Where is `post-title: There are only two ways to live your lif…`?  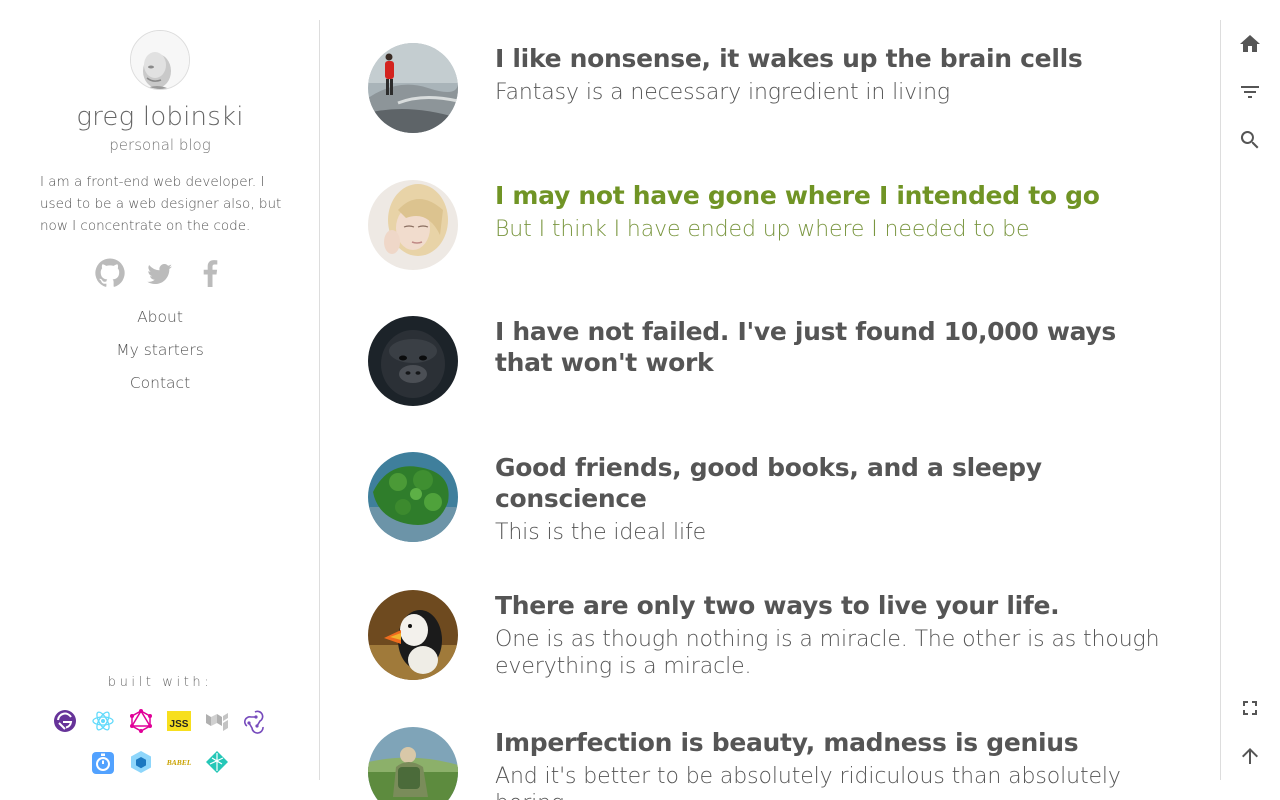 post-title: There are only two ways to live your lif… is located at coordinates (835, 605).